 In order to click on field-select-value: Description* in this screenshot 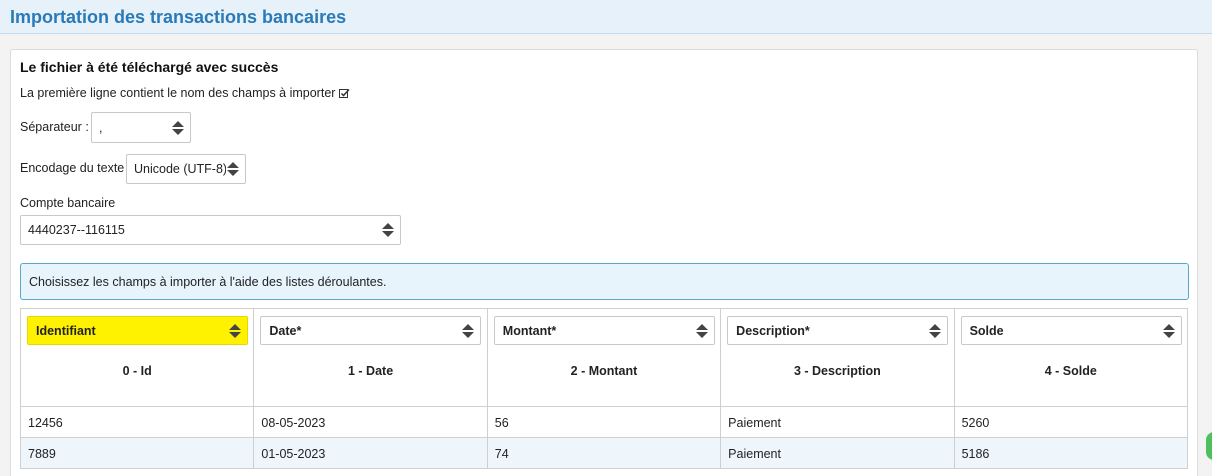, I will do `click(773, 330)`.